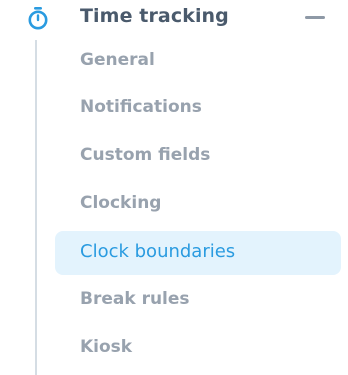  What do you see at coordinates (121, 203) in the screenshot?
I see `nav-item-label: Clocking` at bounding box center [121, 203].